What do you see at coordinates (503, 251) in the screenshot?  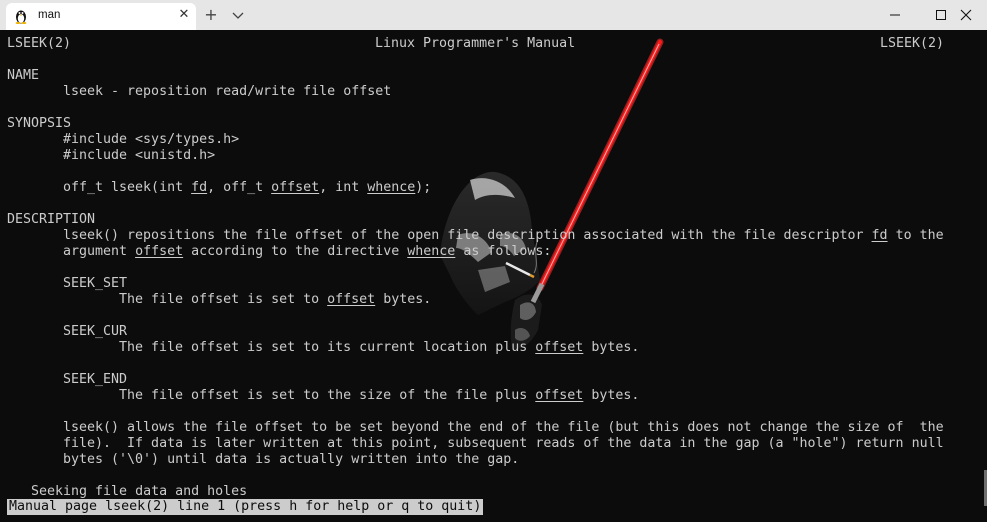 I see `desc-text: as follows:` at bounding box center [503, 251].